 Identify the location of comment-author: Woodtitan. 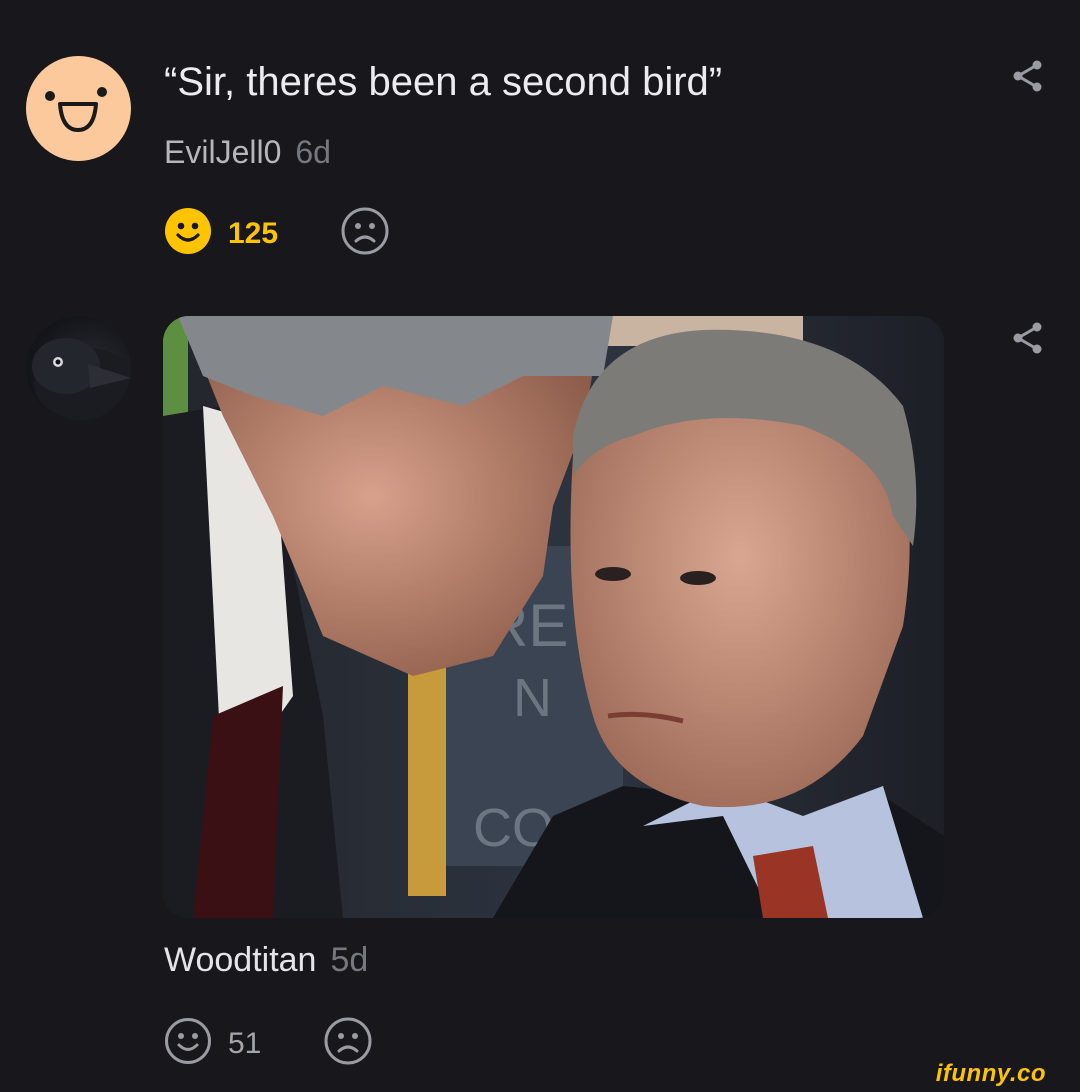
(240, 960).